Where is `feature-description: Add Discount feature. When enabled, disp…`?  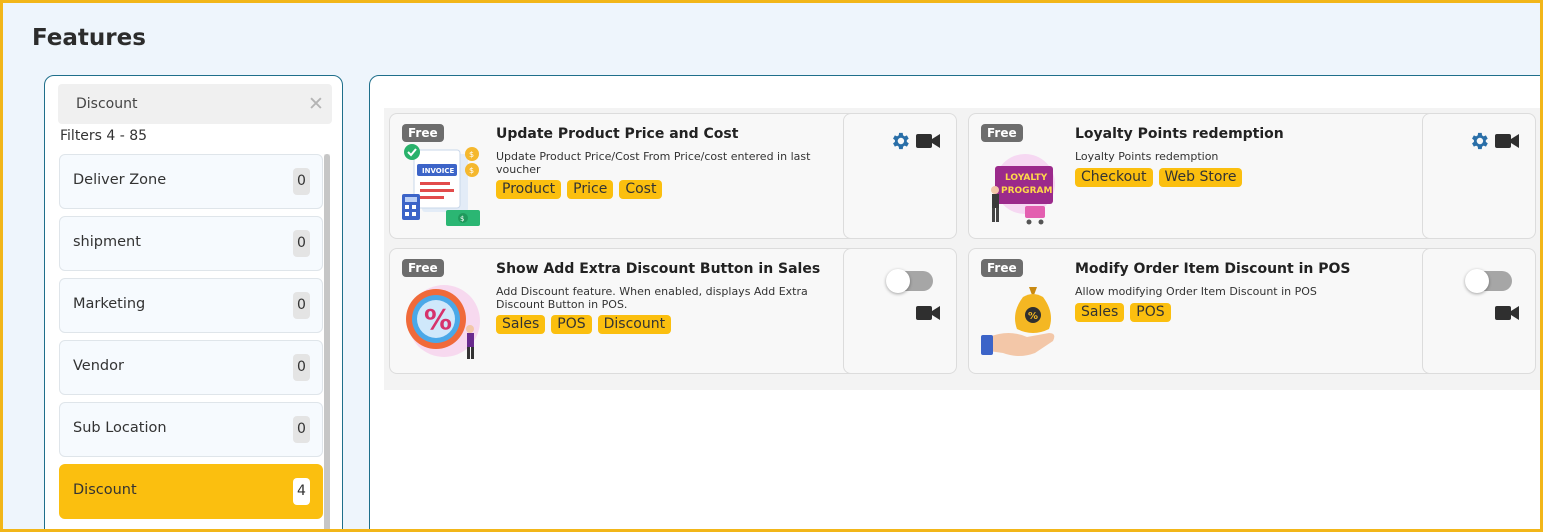
feature-description: Add Discount feature. When enabled, disp… is located at coordinates (652, 298).